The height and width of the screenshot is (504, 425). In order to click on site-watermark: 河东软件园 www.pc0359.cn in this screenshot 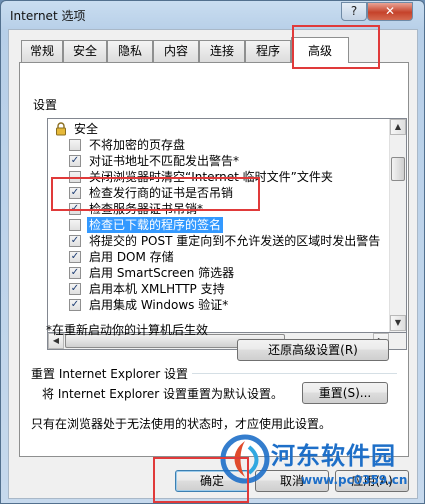, I will do `click(319, 464)`.